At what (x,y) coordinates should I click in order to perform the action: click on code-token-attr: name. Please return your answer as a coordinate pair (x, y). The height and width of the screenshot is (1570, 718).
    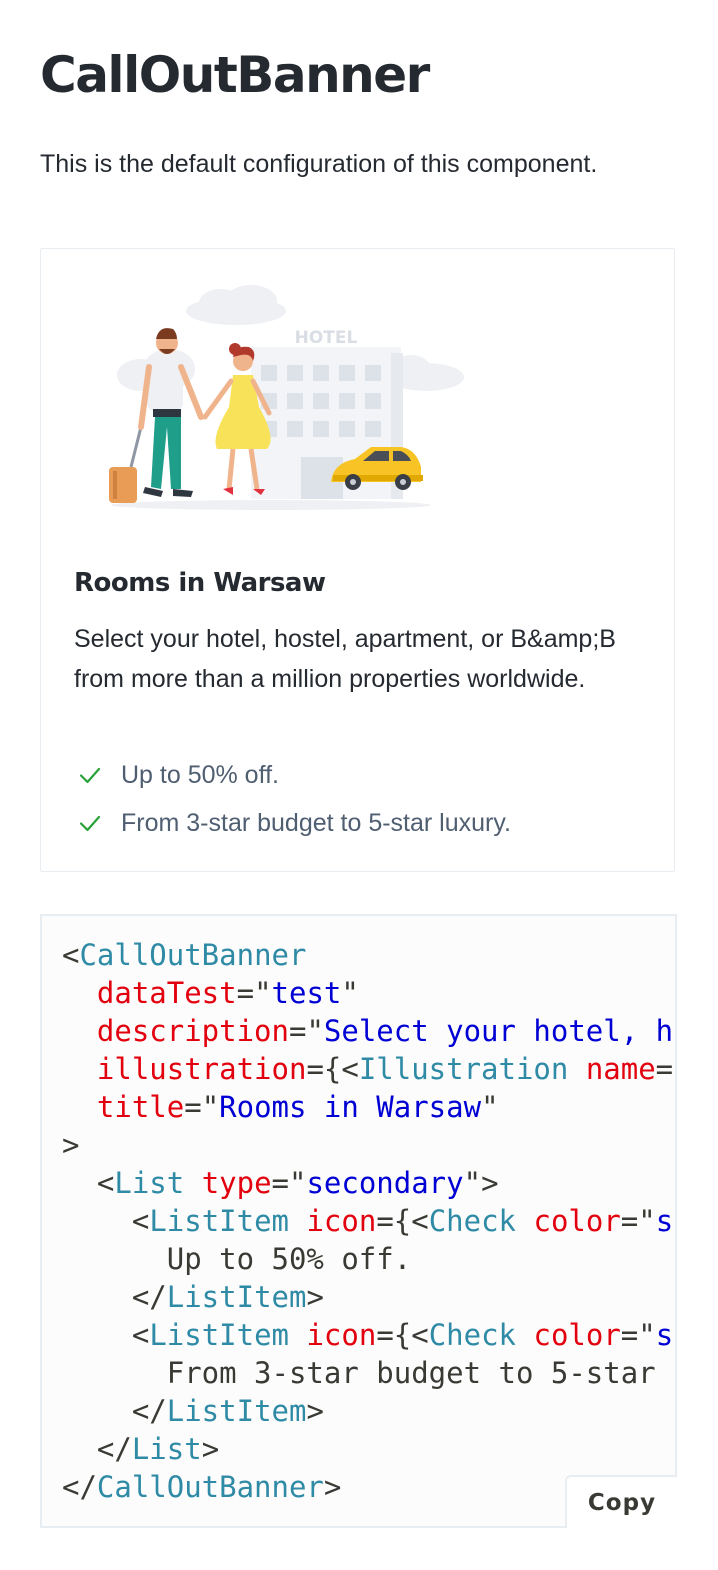
    Looking at the image, I should click on (620, 1069).